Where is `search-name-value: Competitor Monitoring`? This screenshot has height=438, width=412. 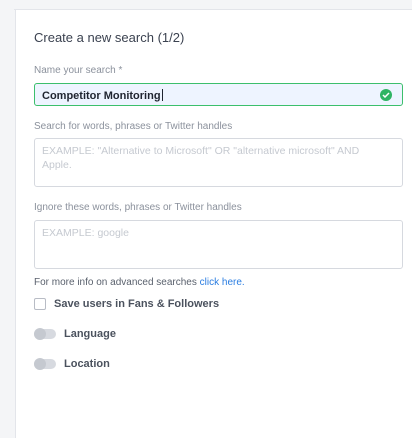 search-name-value: Competitor Monitoring is located at coordinates (102, 95).